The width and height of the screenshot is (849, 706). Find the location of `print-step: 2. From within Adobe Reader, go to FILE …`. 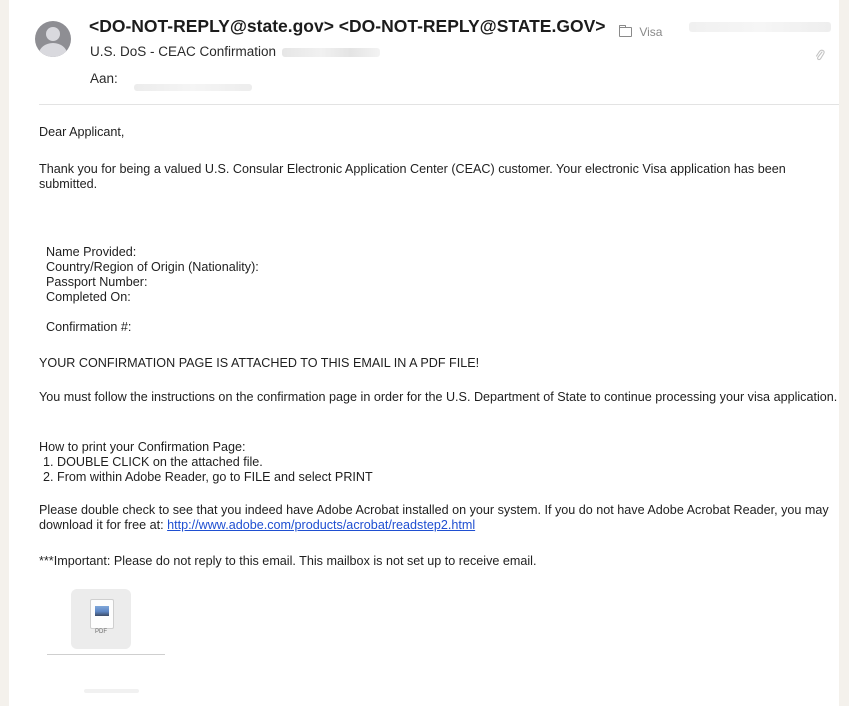

print-step: 2. From within Adobe Reader, go to FILE … is located at coordinates (208, 477).